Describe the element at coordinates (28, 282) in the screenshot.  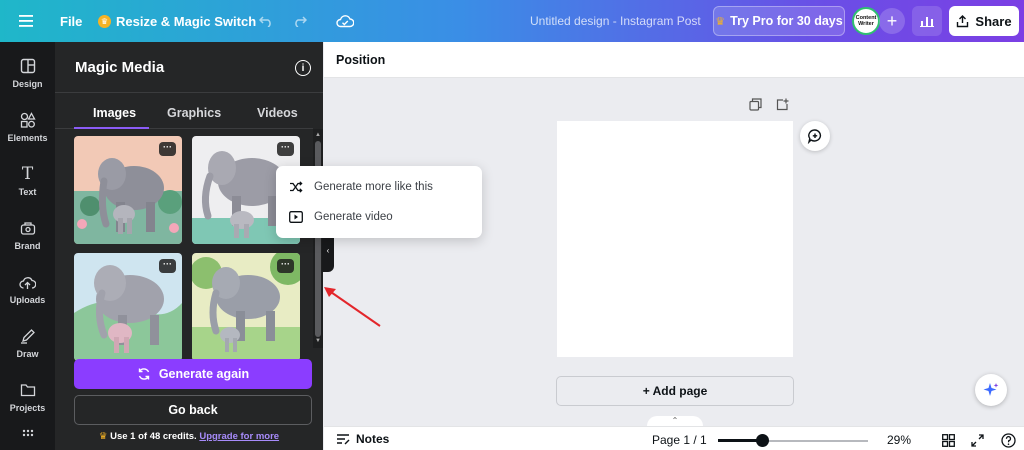
I see `uploads-icon` at that location.